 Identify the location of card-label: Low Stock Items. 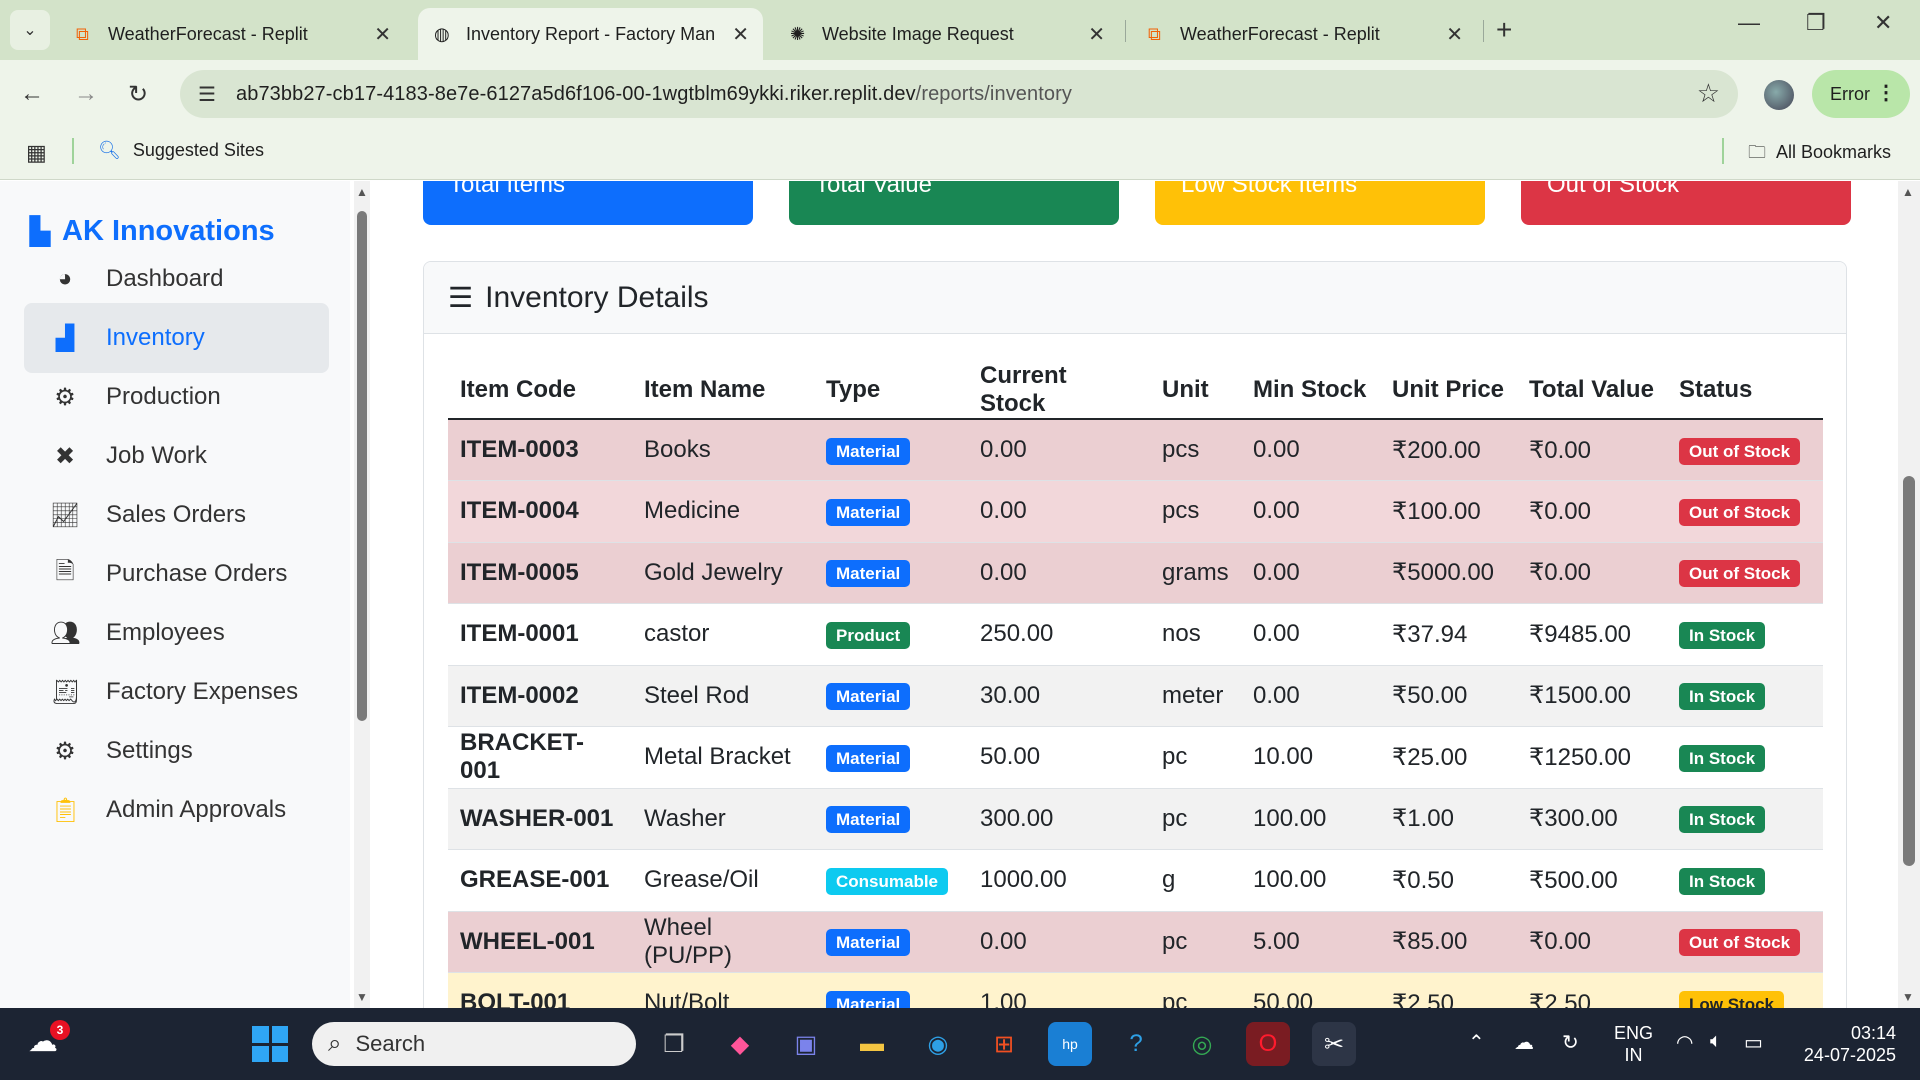
(1269, 189).